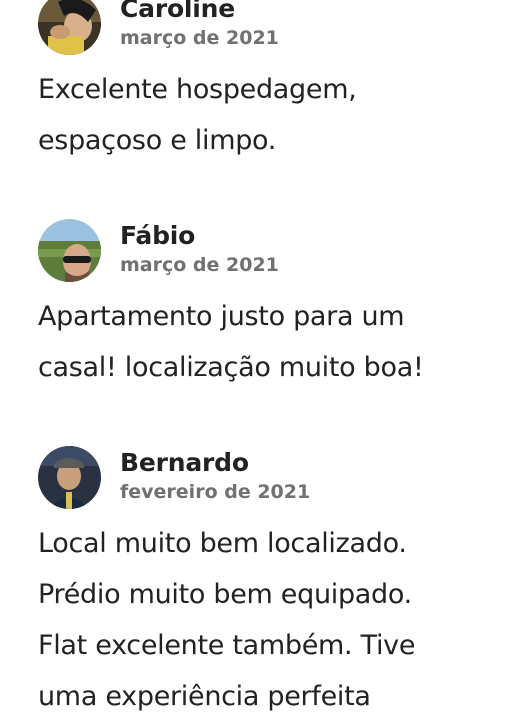  Describe the element at coordinates (157, 140) in the screenshot. I see `review-text-line: espaçoso e limpo.` at that location.